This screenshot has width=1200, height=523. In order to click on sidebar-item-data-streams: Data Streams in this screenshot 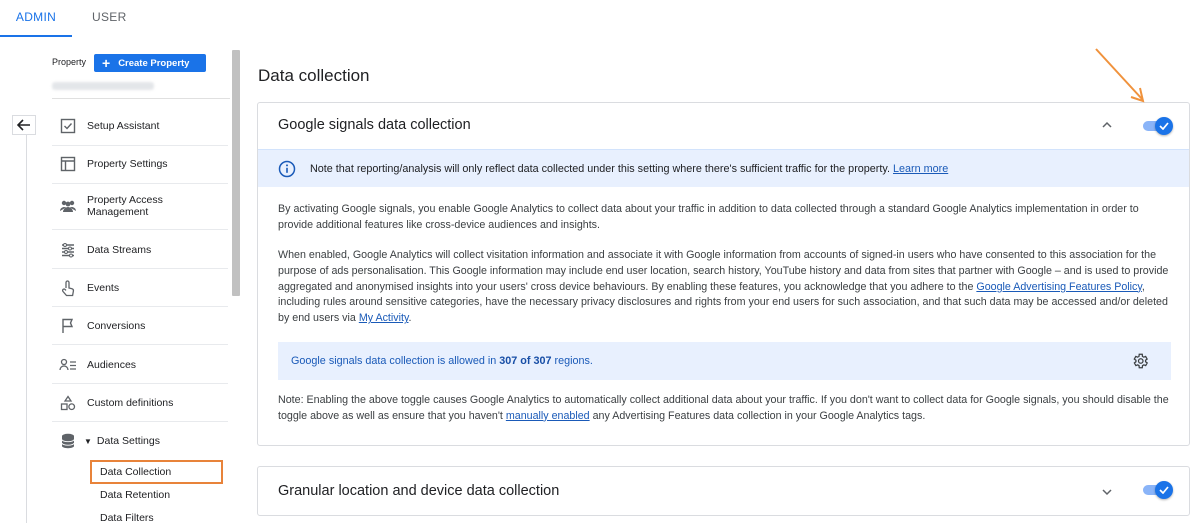, I will do `click(140, 250)`.